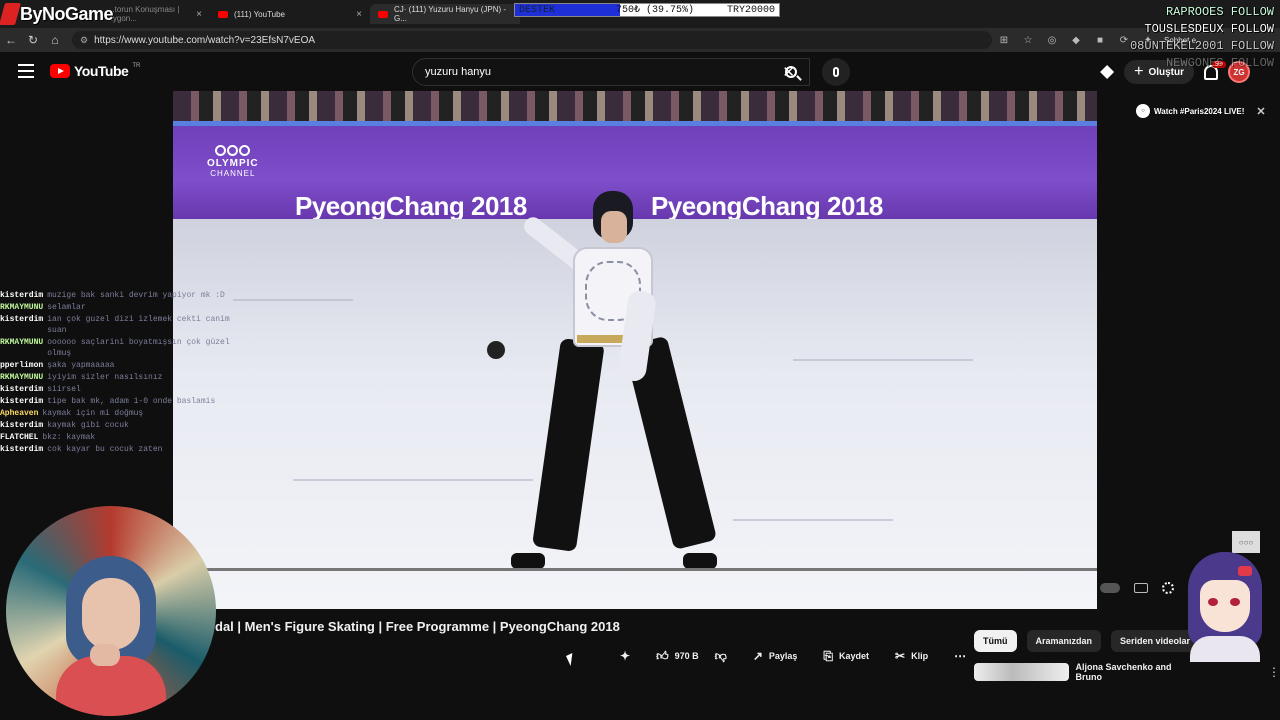  What do you see at coordinates (920, 656) in the screenshot?
I see `clip-label: Klip` at bounding box center [920, 656].